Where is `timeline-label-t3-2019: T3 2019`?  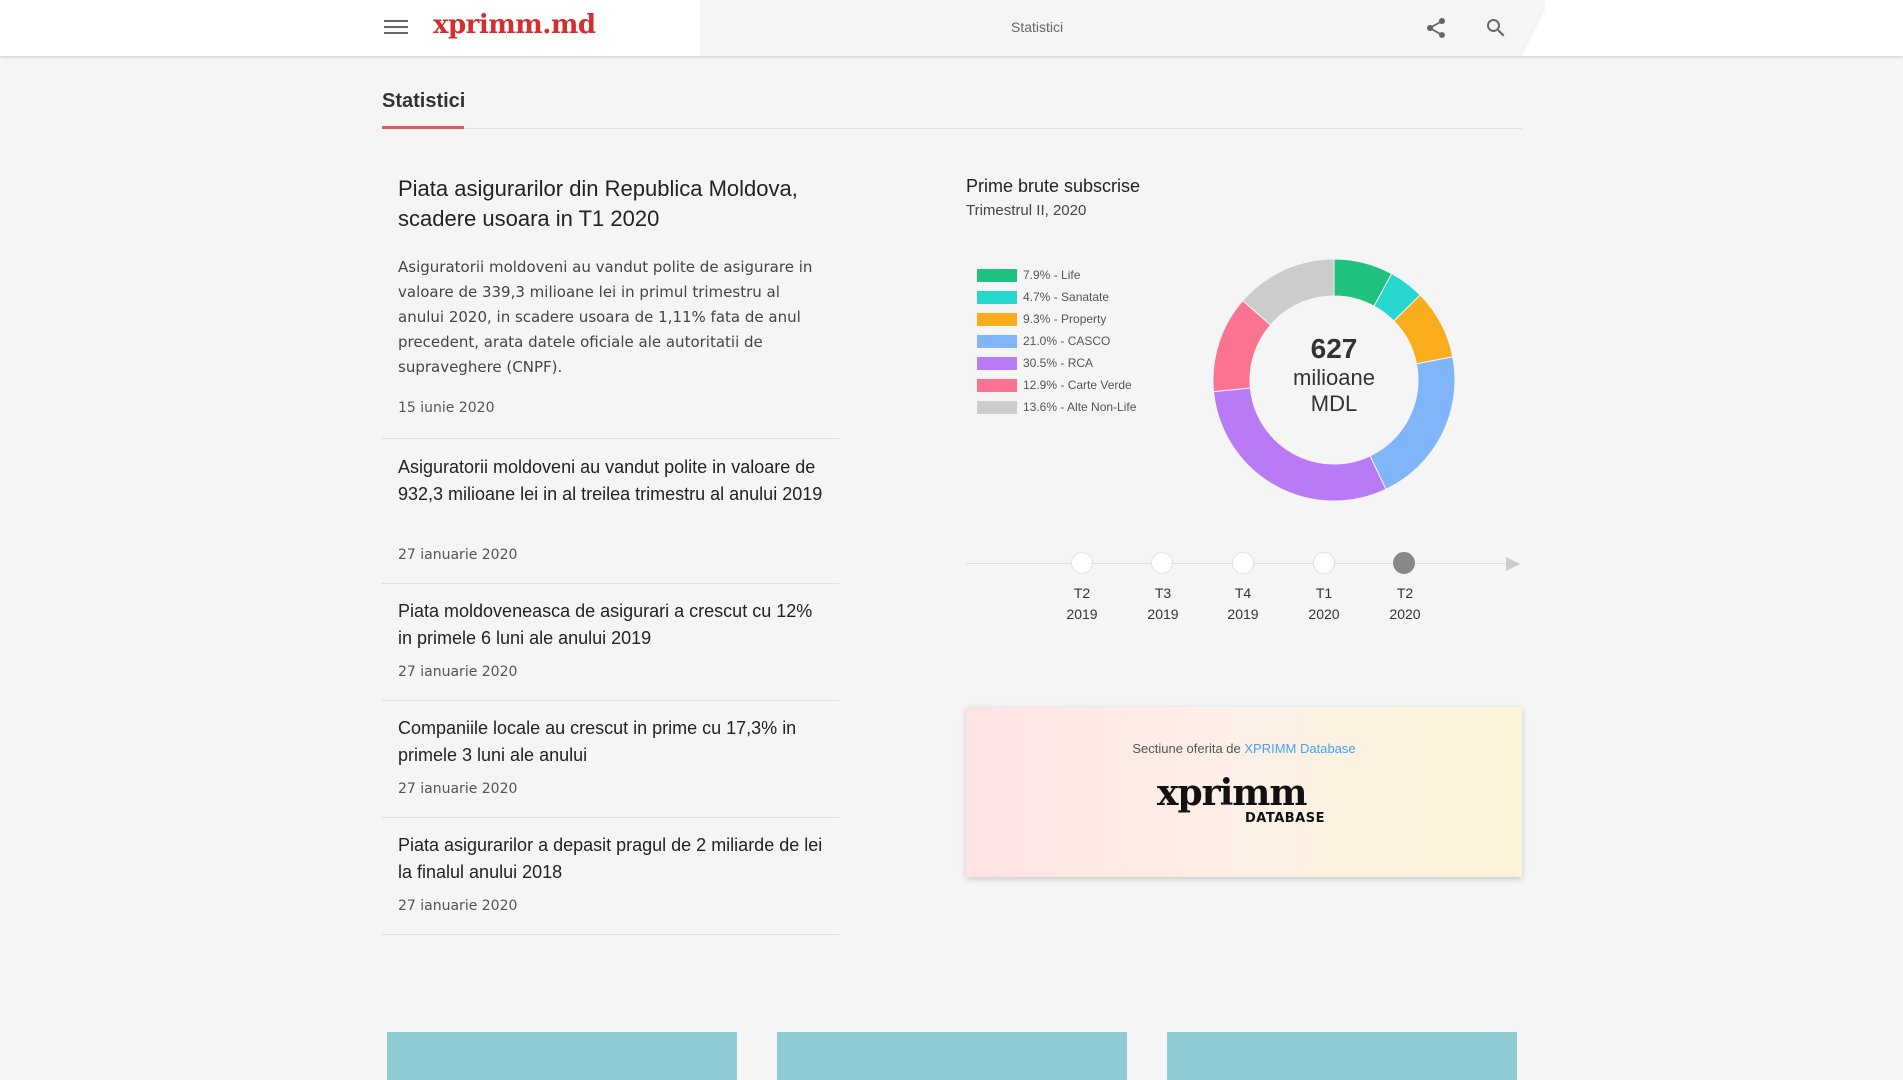
timeline-label-t3-2019: T3 2019 is located at coordinates (1163, 604).